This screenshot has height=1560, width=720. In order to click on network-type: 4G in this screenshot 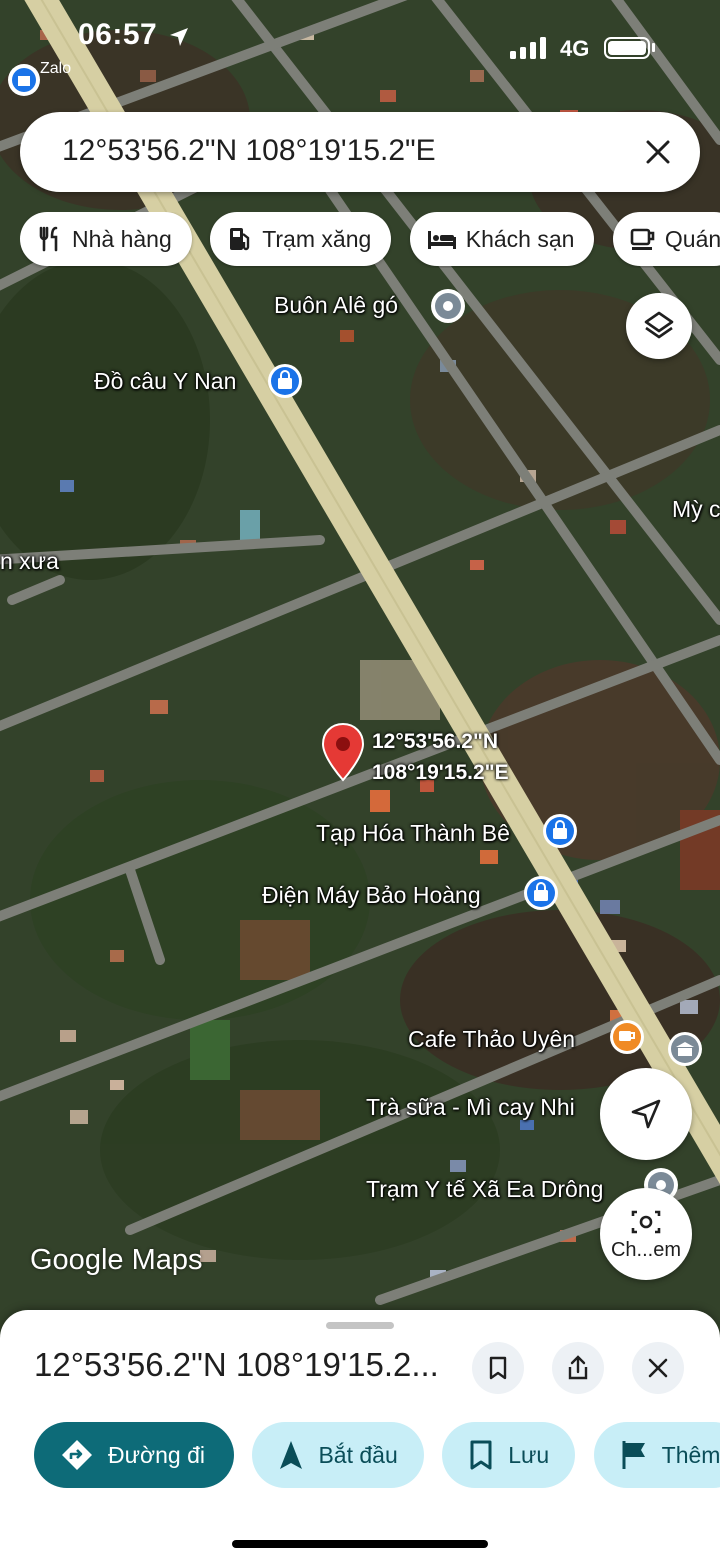, I will do `click(575, 48)`.